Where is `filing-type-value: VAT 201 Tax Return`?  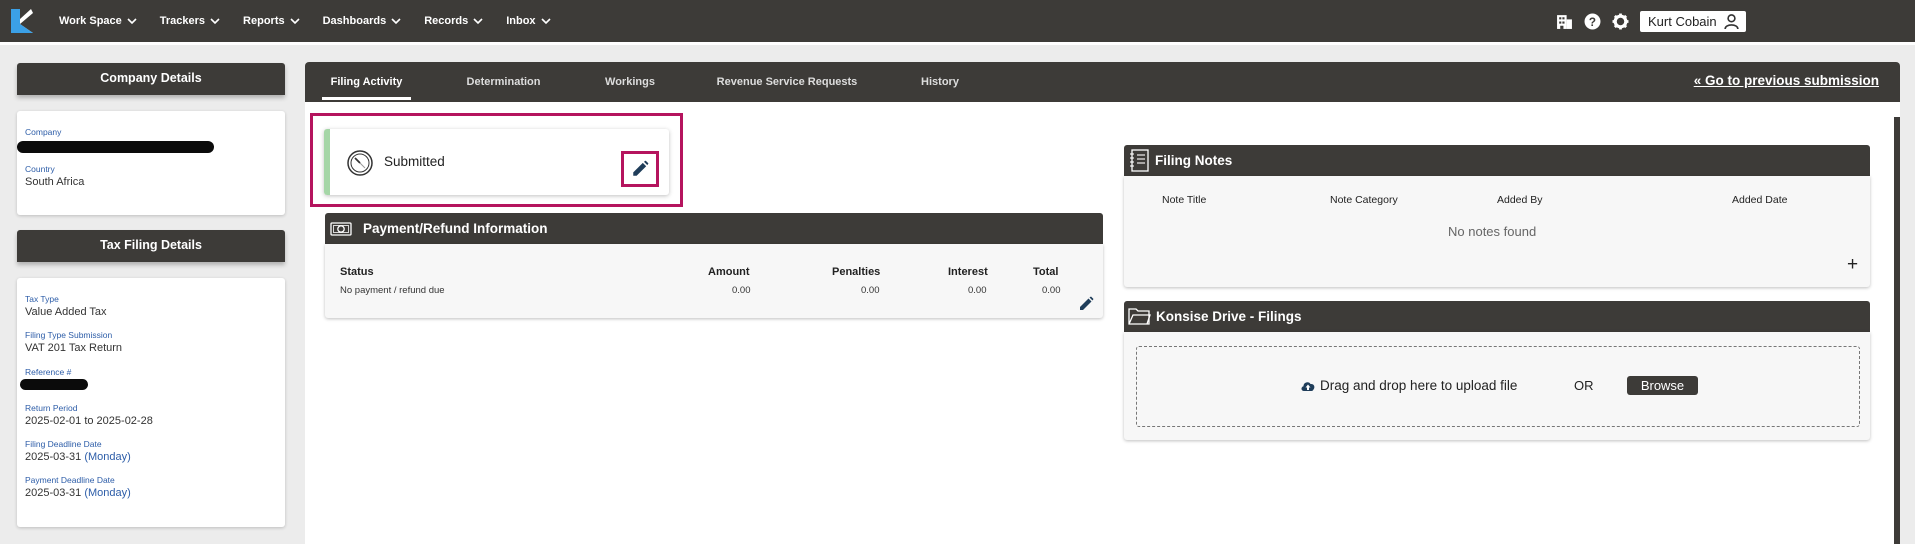 filing-type-value: VAT 201 Tax Return is located at coordinates (74, 348).